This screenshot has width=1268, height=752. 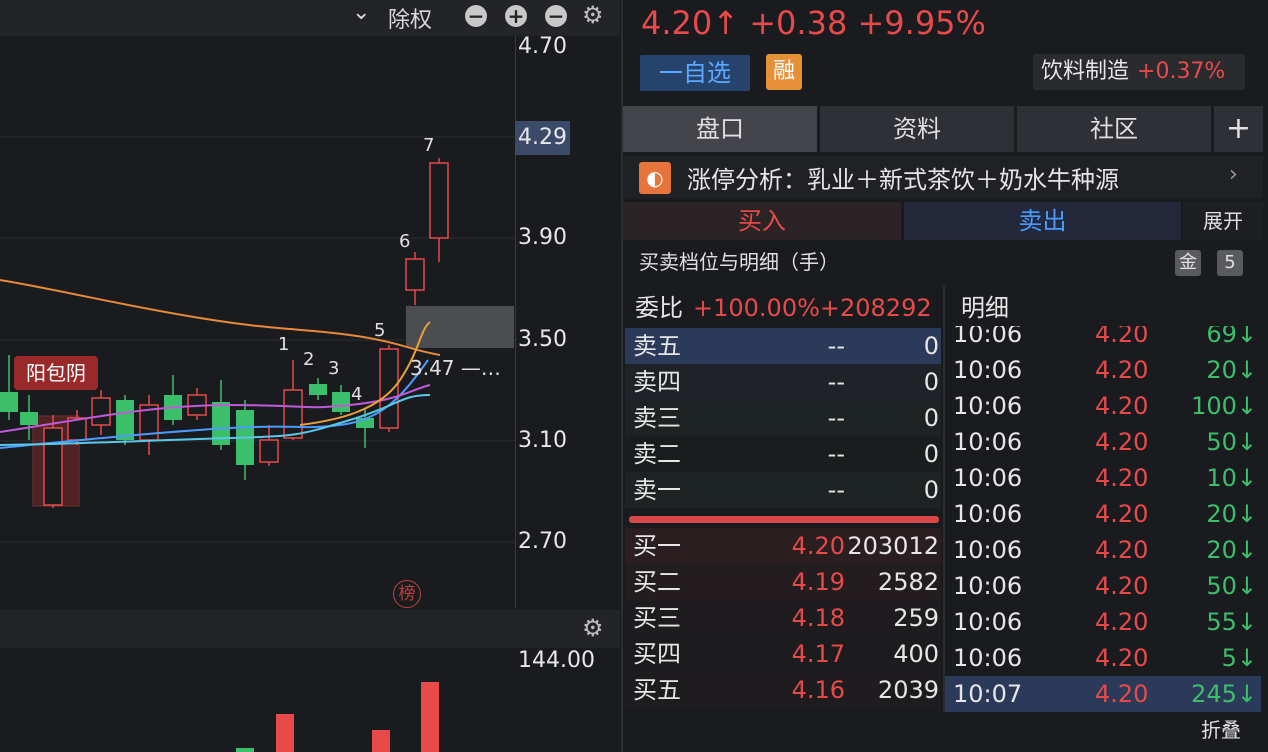 I want to click on level-badge: 5, so click(x=1230, y=263).